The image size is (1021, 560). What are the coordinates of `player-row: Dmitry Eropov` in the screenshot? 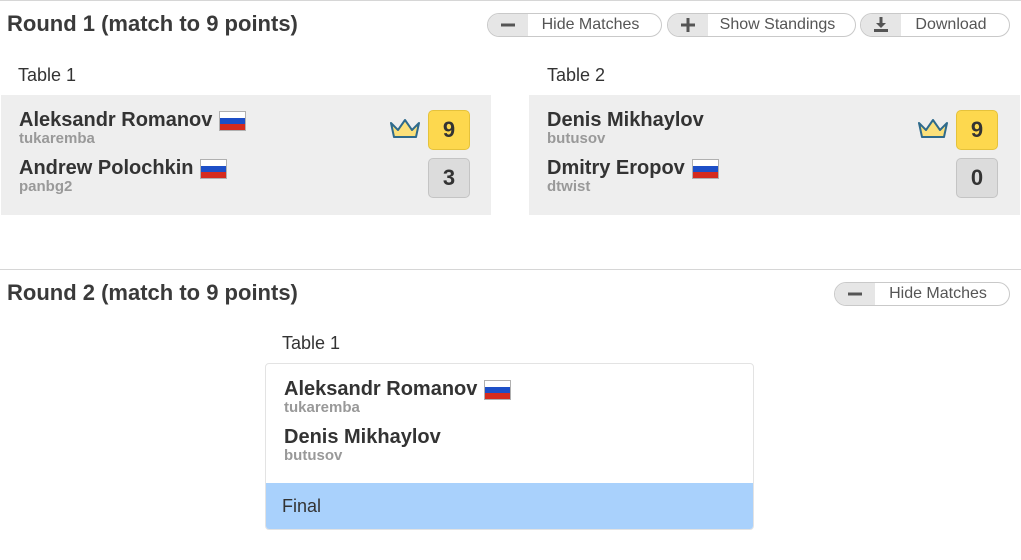 It's located at (633, 168).